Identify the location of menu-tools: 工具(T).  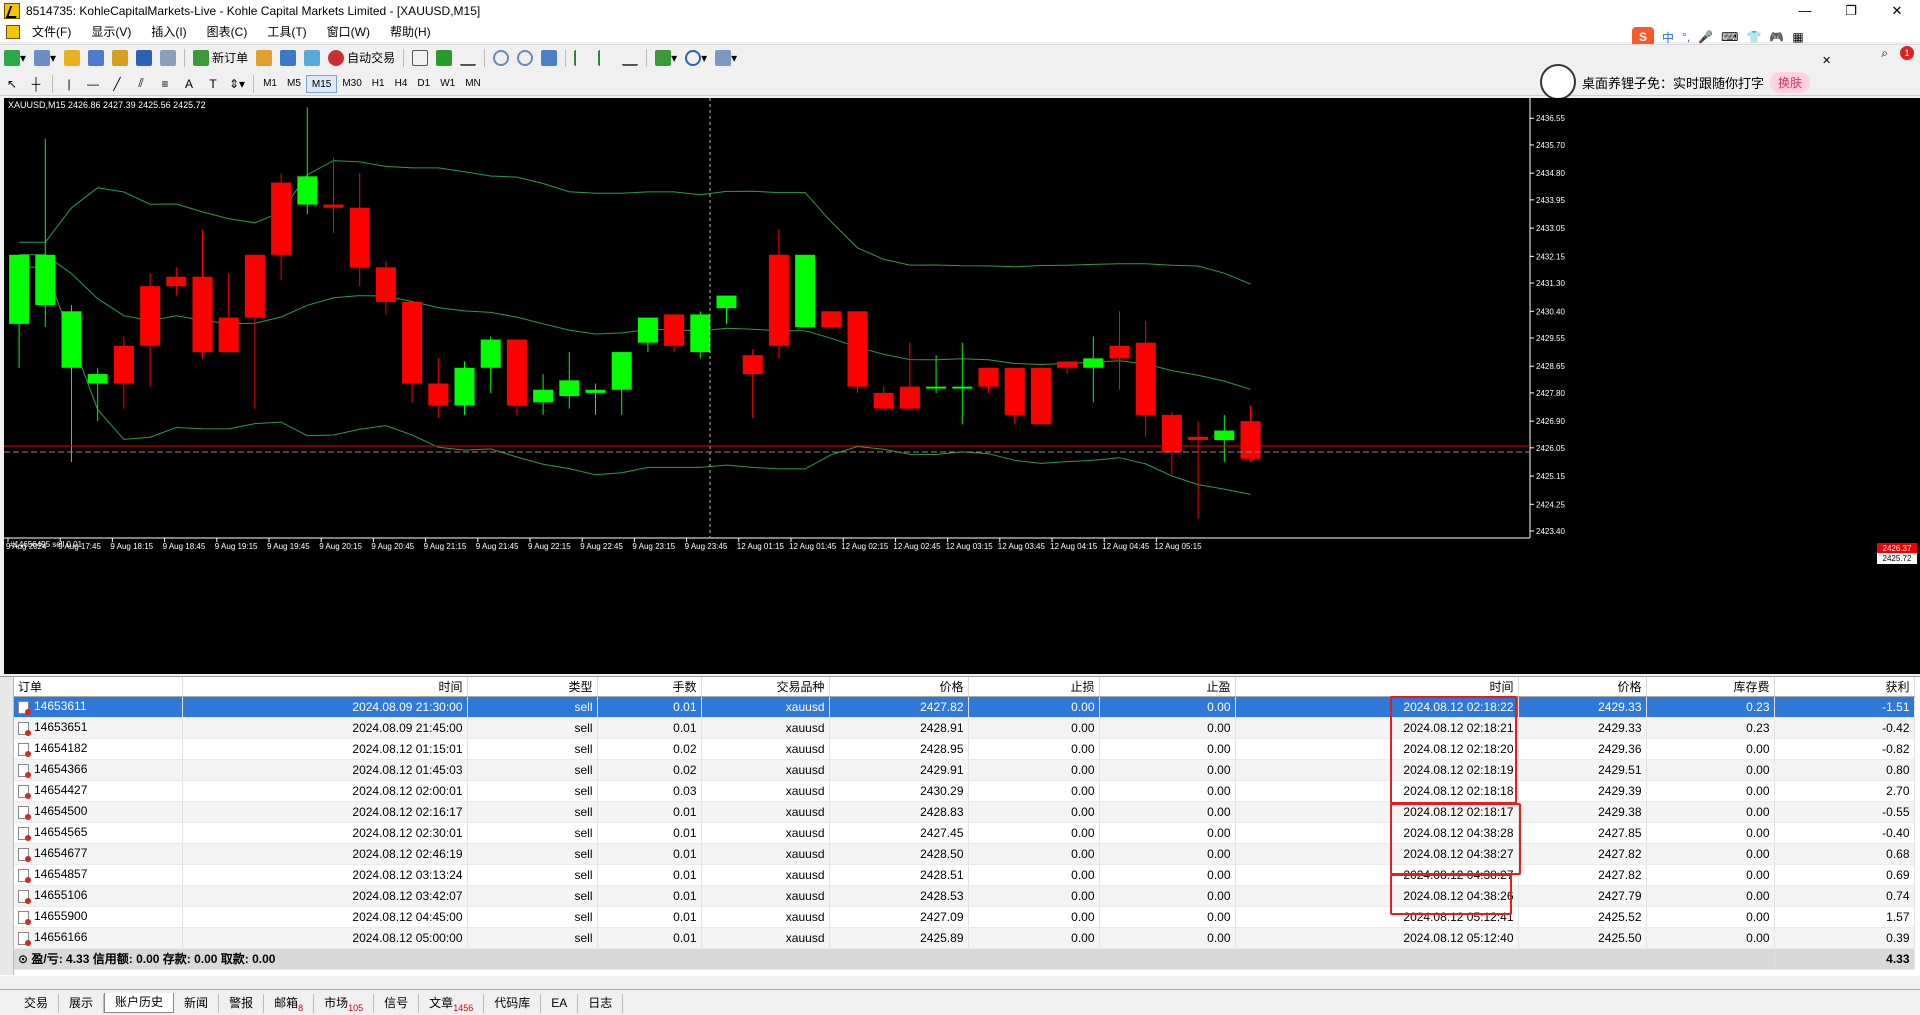
(286, 32).